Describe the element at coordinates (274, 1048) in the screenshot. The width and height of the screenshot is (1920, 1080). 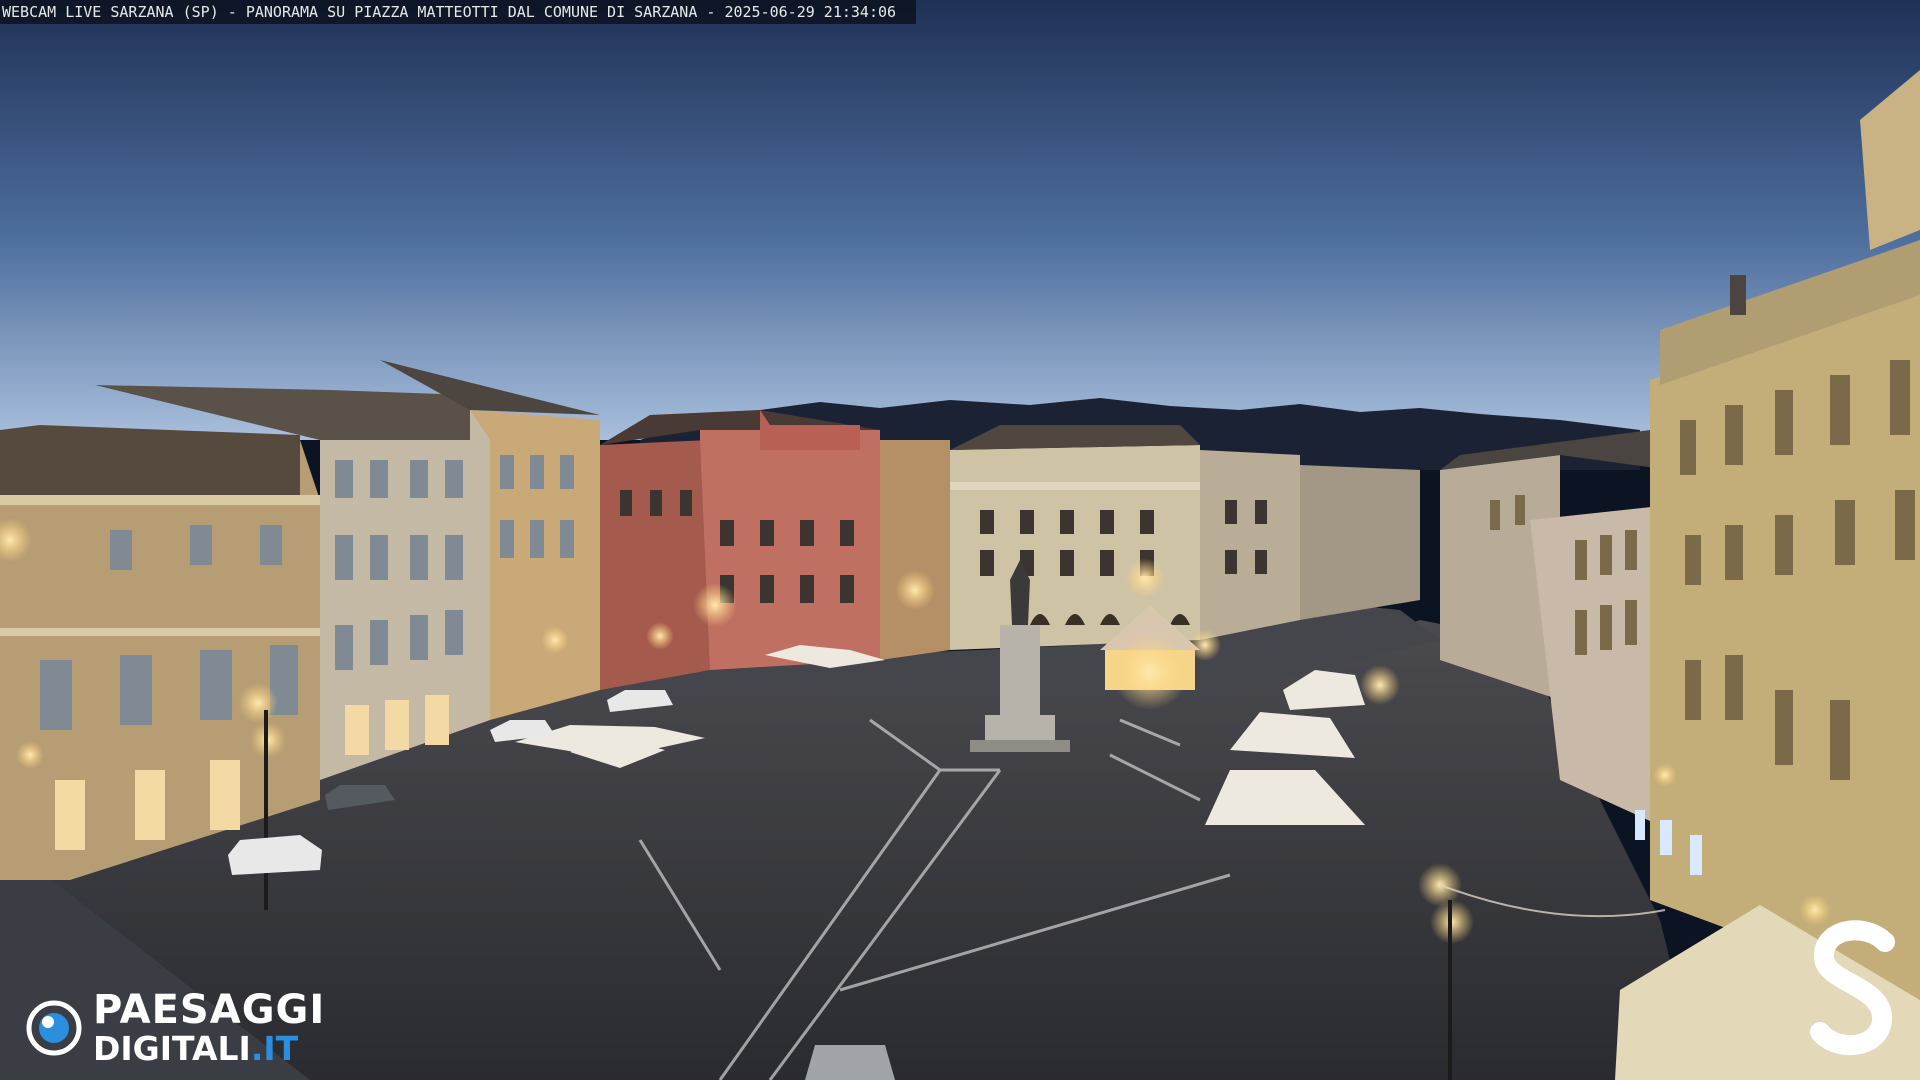
I see `logo-it-suffix: .IT` at that location.